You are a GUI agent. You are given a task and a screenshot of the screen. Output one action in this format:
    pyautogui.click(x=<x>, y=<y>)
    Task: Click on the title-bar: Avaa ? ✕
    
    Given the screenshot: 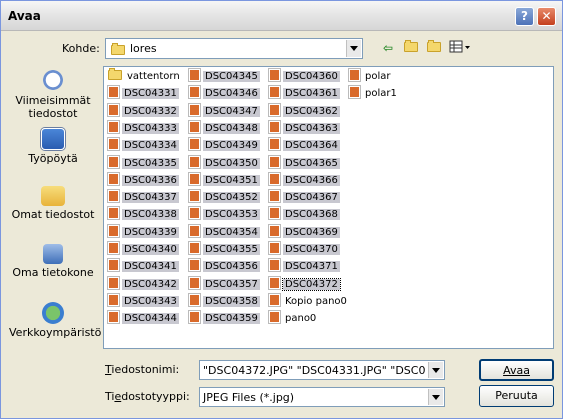 What is the action you would take?
    pyautogui.click(x=281, y=16)
    